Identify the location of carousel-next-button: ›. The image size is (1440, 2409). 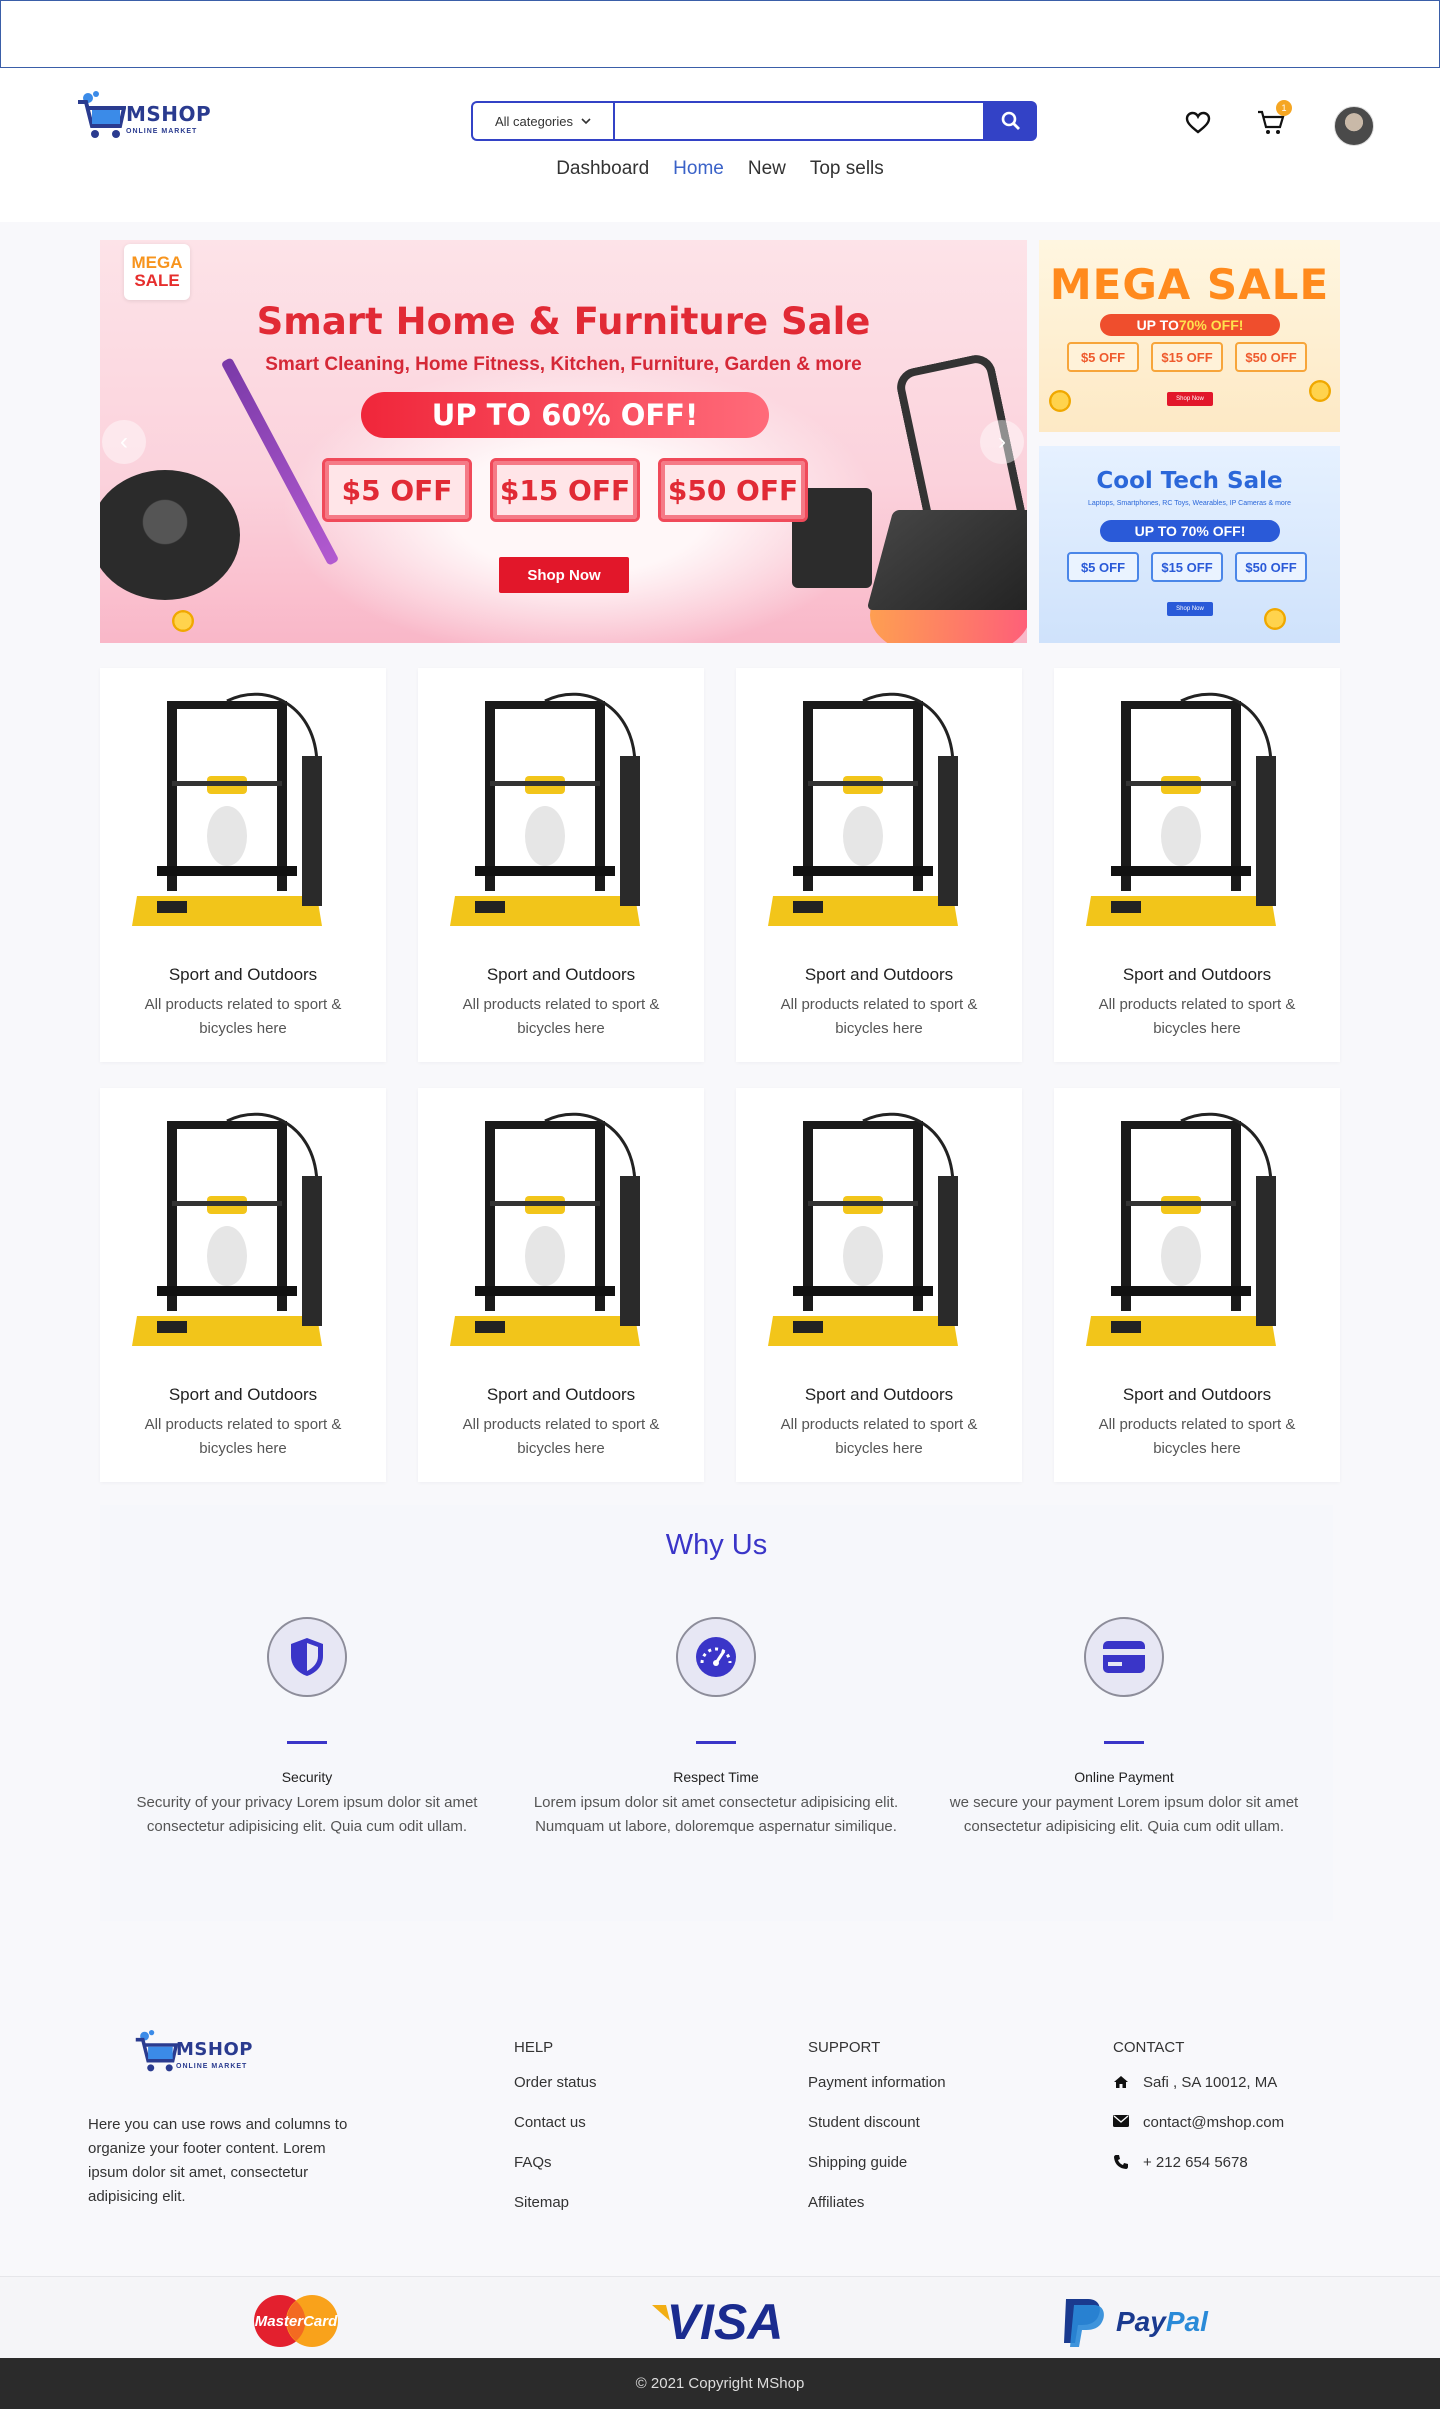
(1002, 442).